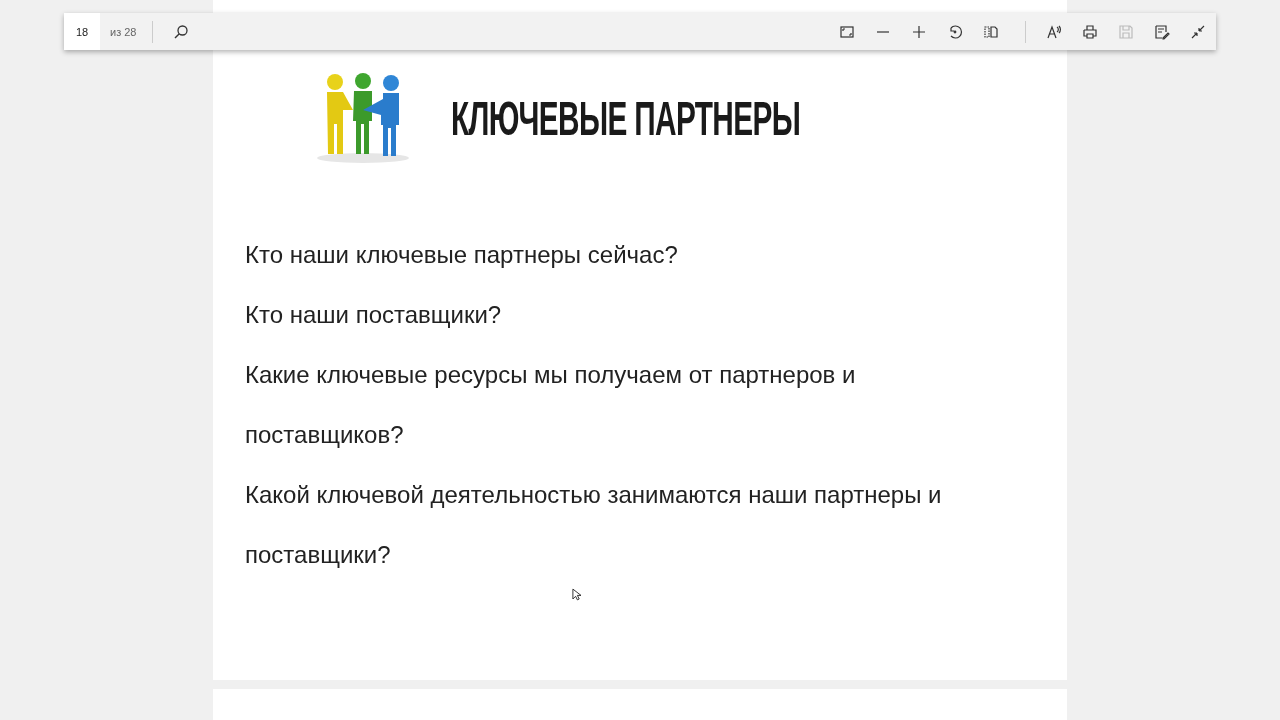 This screenshot has height=720, width=1280. Describe the element at coordinates (955, 31) in the screenshot. I see `rotate-icon` at that location.